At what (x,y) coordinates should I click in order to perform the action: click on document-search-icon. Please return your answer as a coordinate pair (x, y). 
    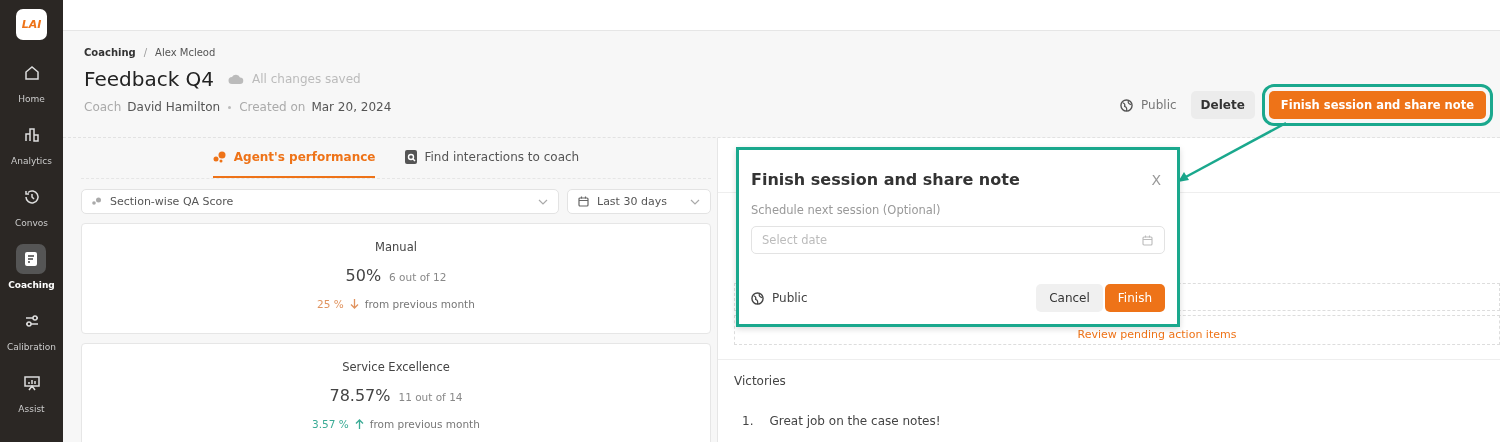
    Looking at the image, I should click on (411, 157).